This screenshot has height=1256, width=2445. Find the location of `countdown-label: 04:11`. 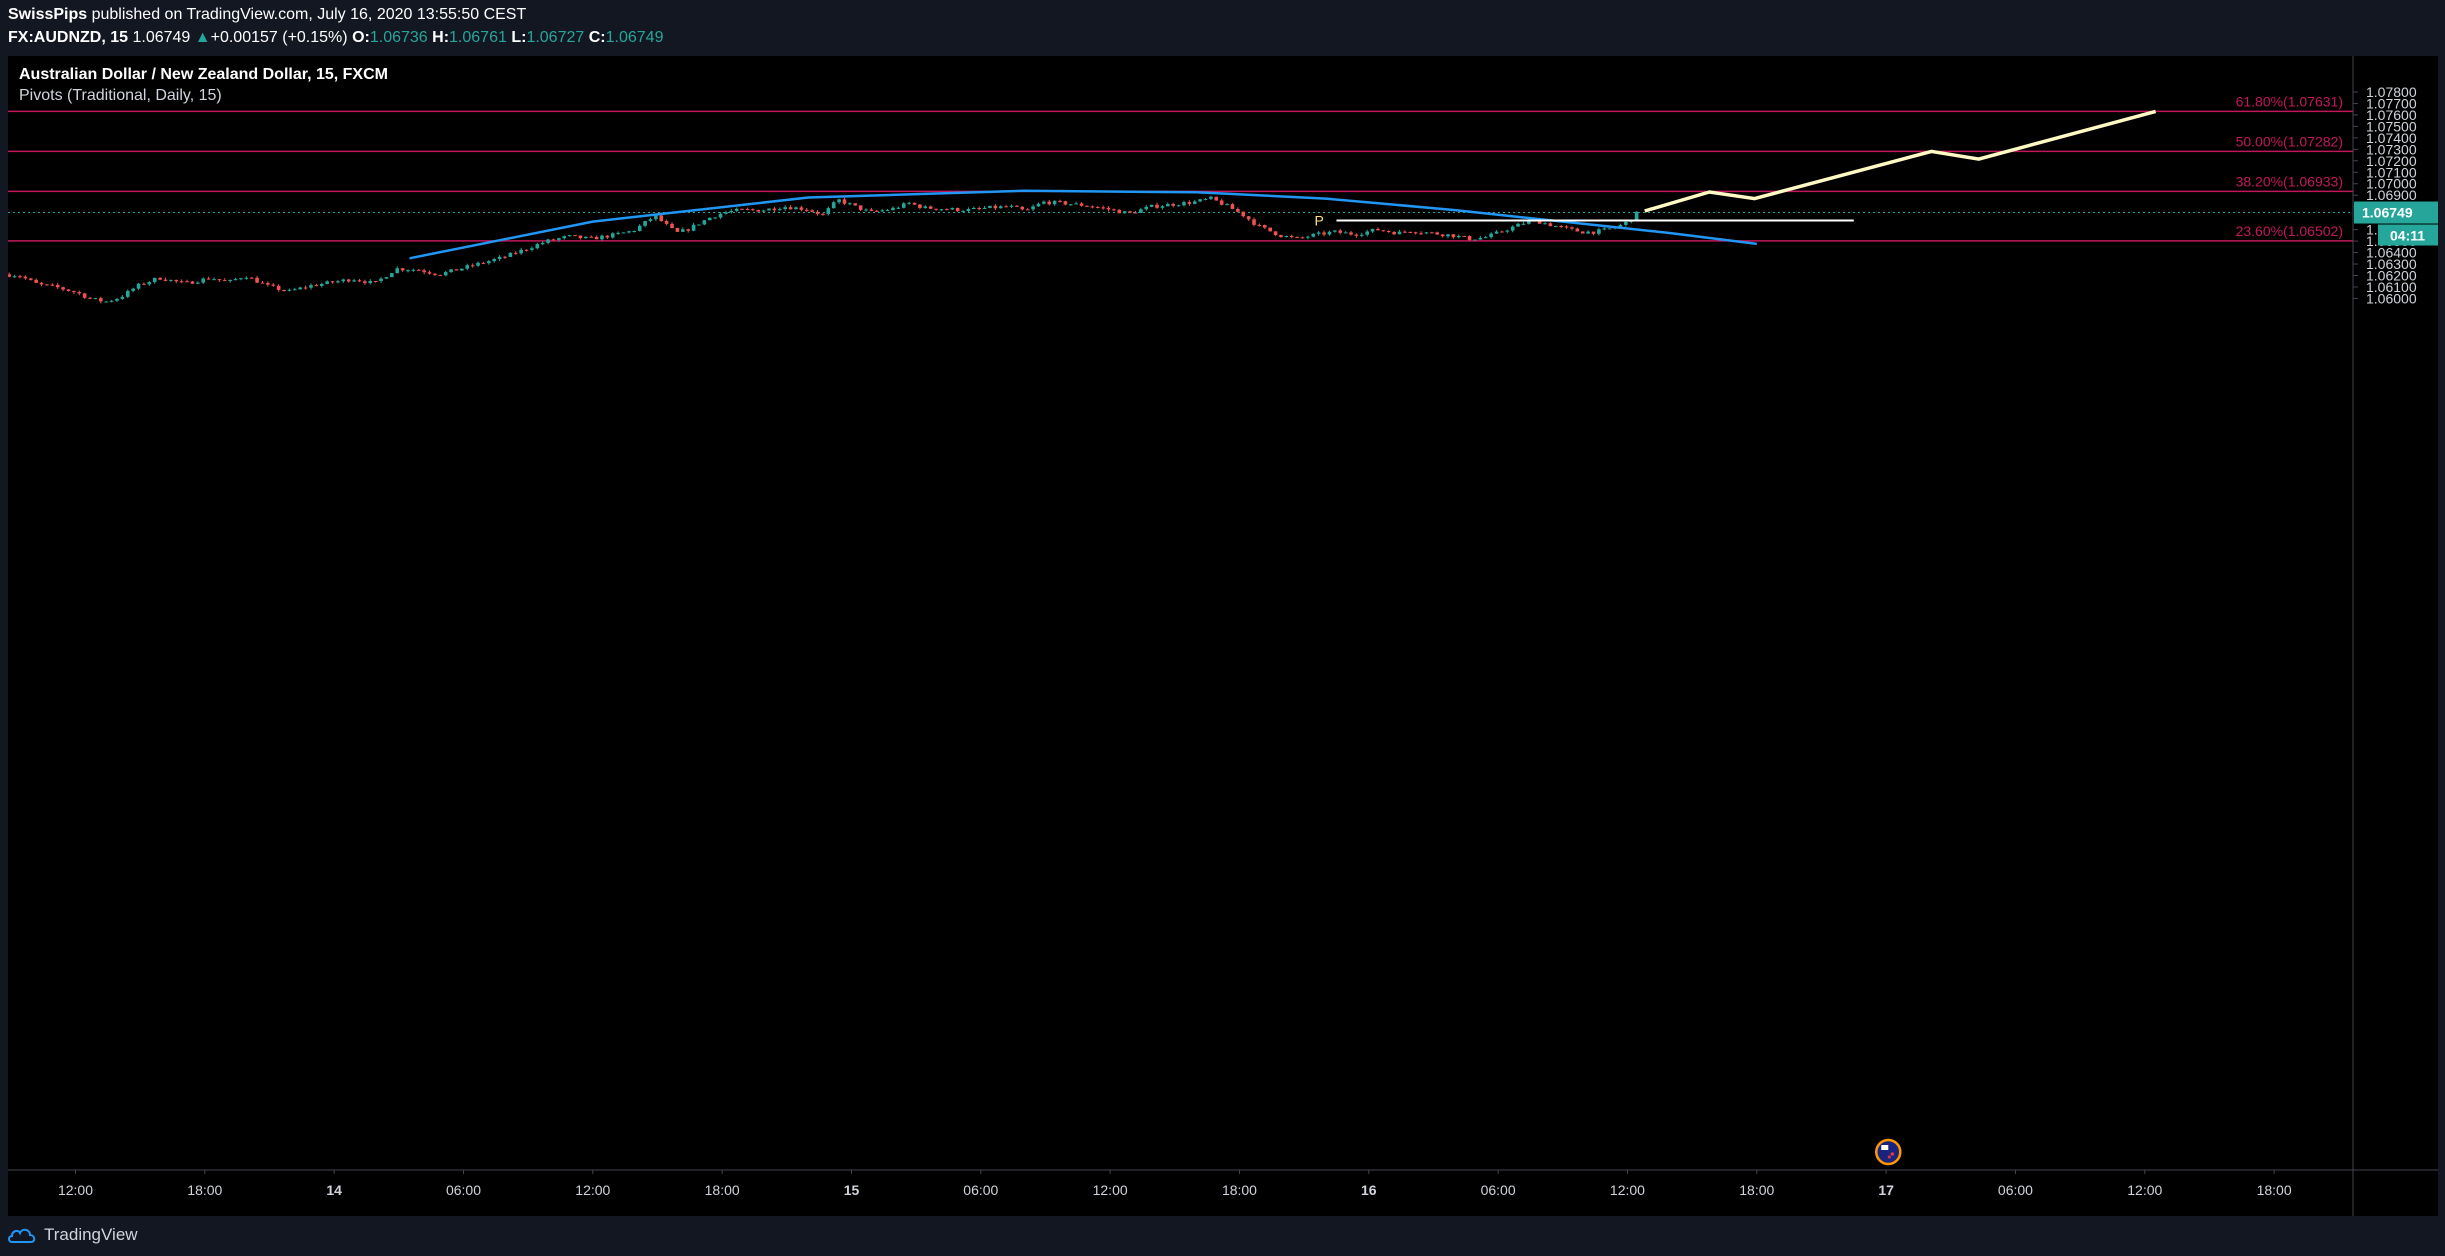

countdown-label: 04:11 is located at coordinates (2407, 236).